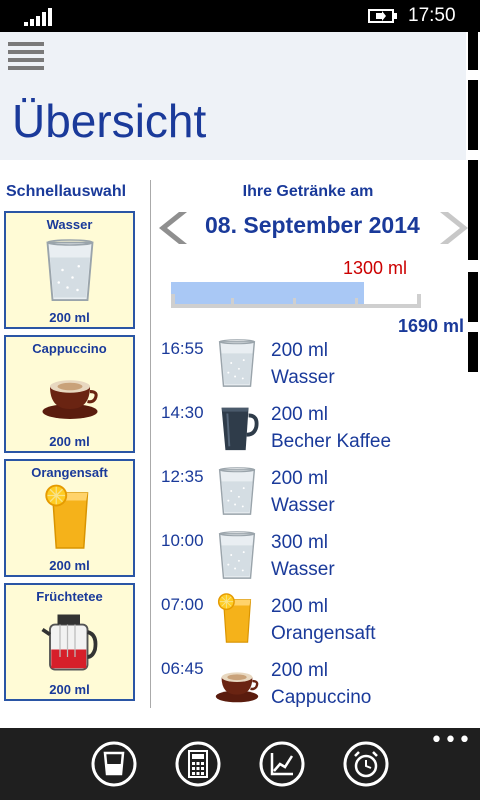  I want to click on progress-fill, so click(267, 293).